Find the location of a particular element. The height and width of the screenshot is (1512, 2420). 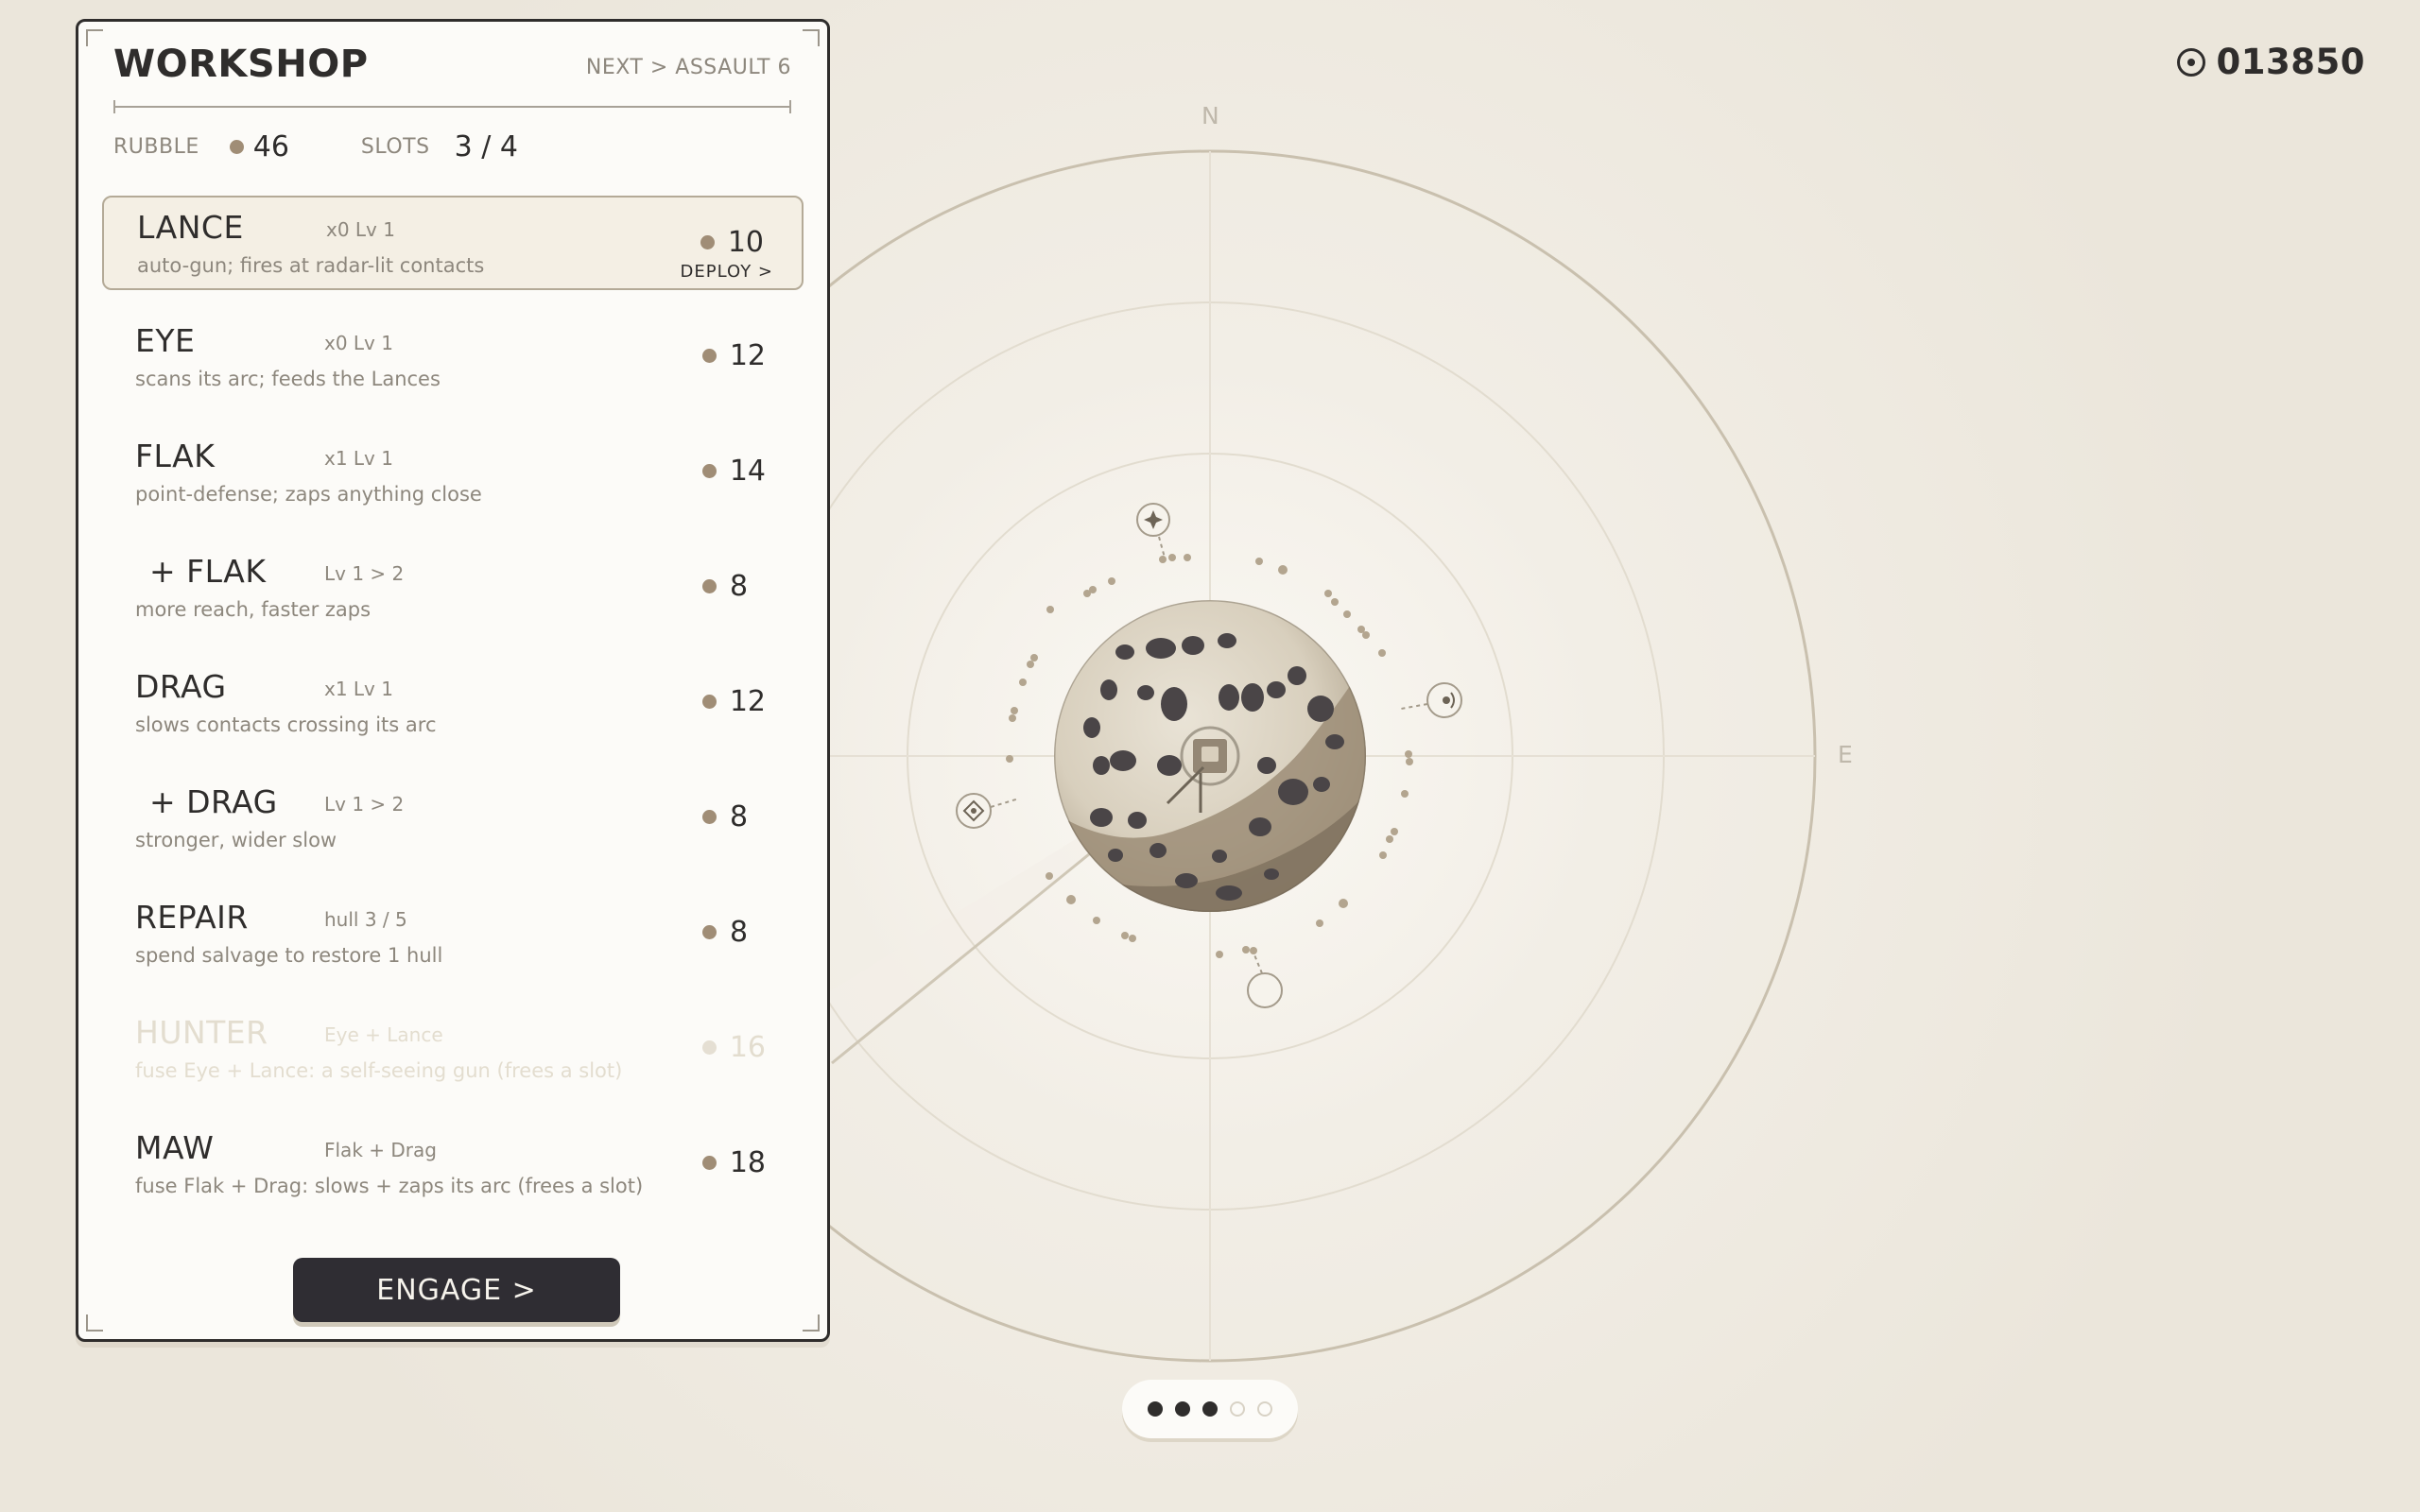

marker-signal is located at coordinates (1431, 700).